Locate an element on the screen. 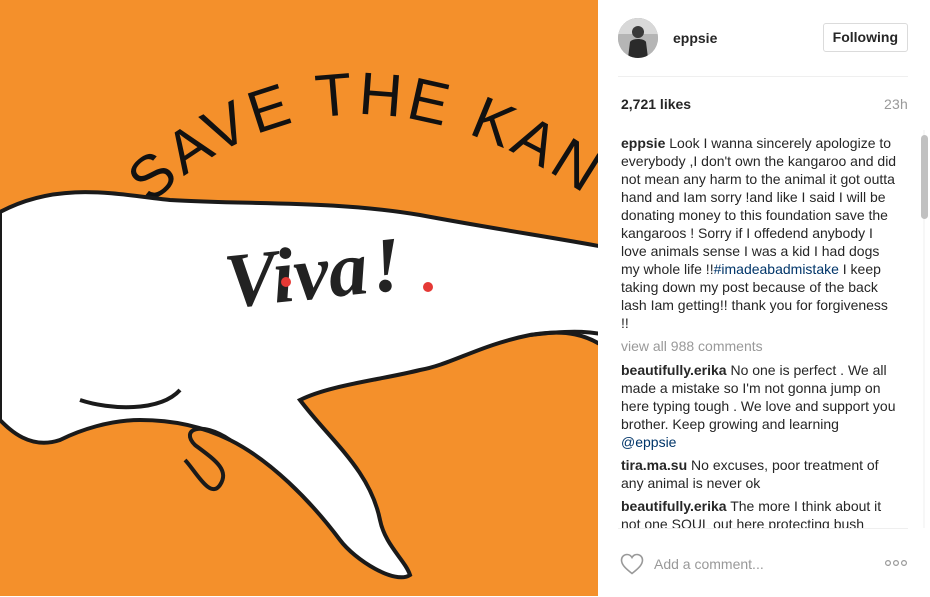 The height and width of the screenshot is (597, 930). scrollbar-thumb is located at coordinates (924, 177).